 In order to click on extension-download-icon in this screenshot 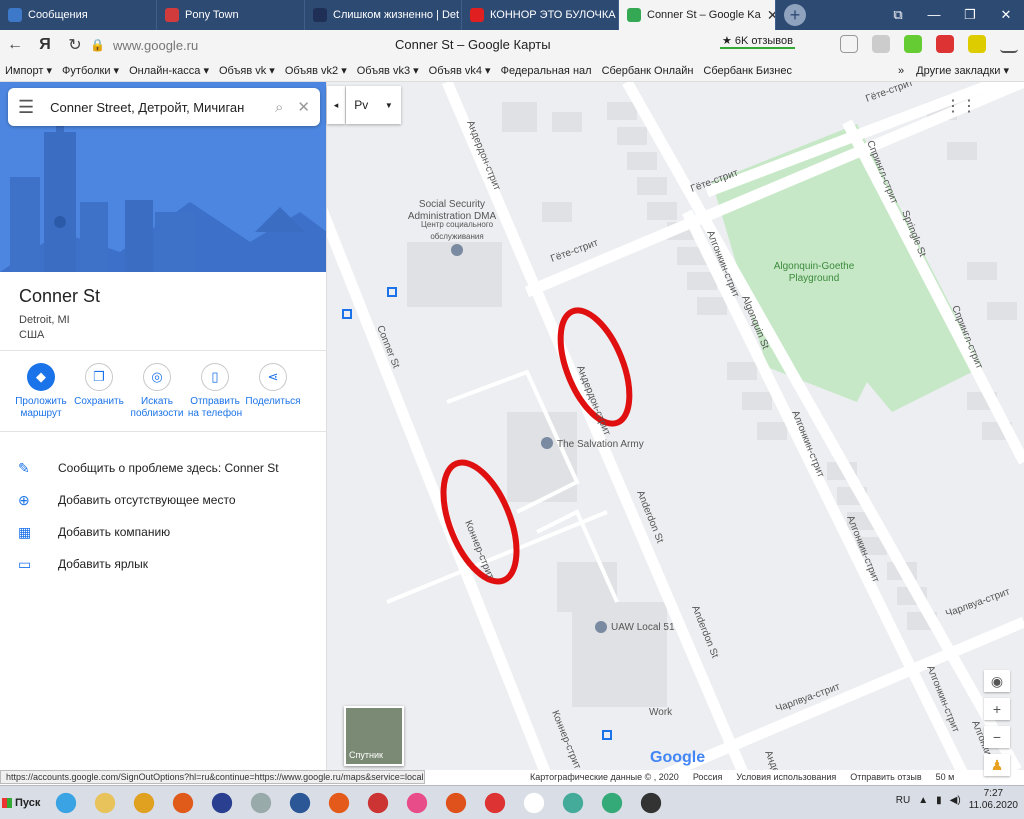, I will do `click(913, 44)`.